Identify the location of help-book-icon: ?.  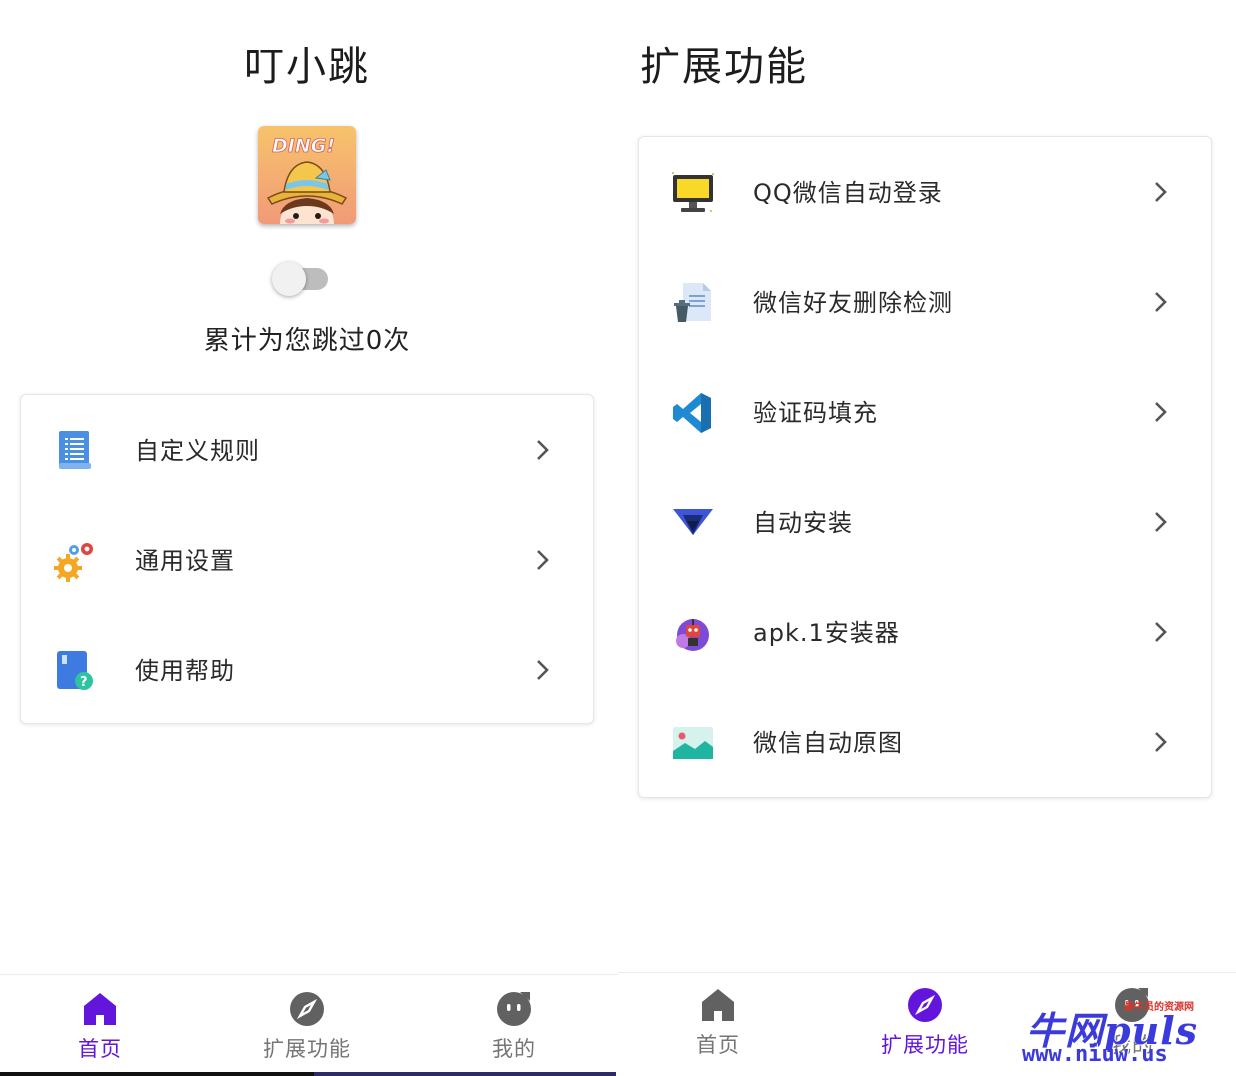
(75, 671).